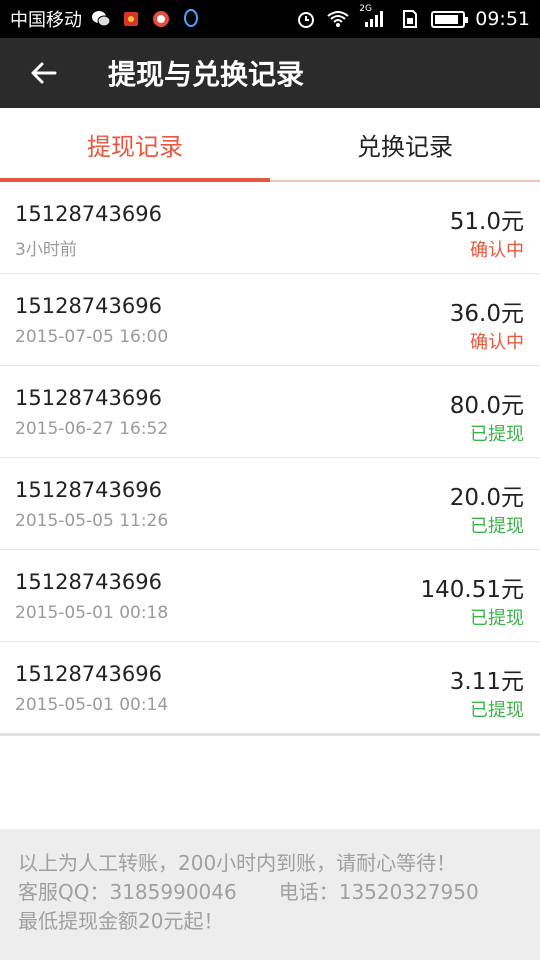  Describe the element at coordinates (270, 228) in the screenshot. I see `list-item: 15128743696 3小时前 51.0元 确认中` at that location.